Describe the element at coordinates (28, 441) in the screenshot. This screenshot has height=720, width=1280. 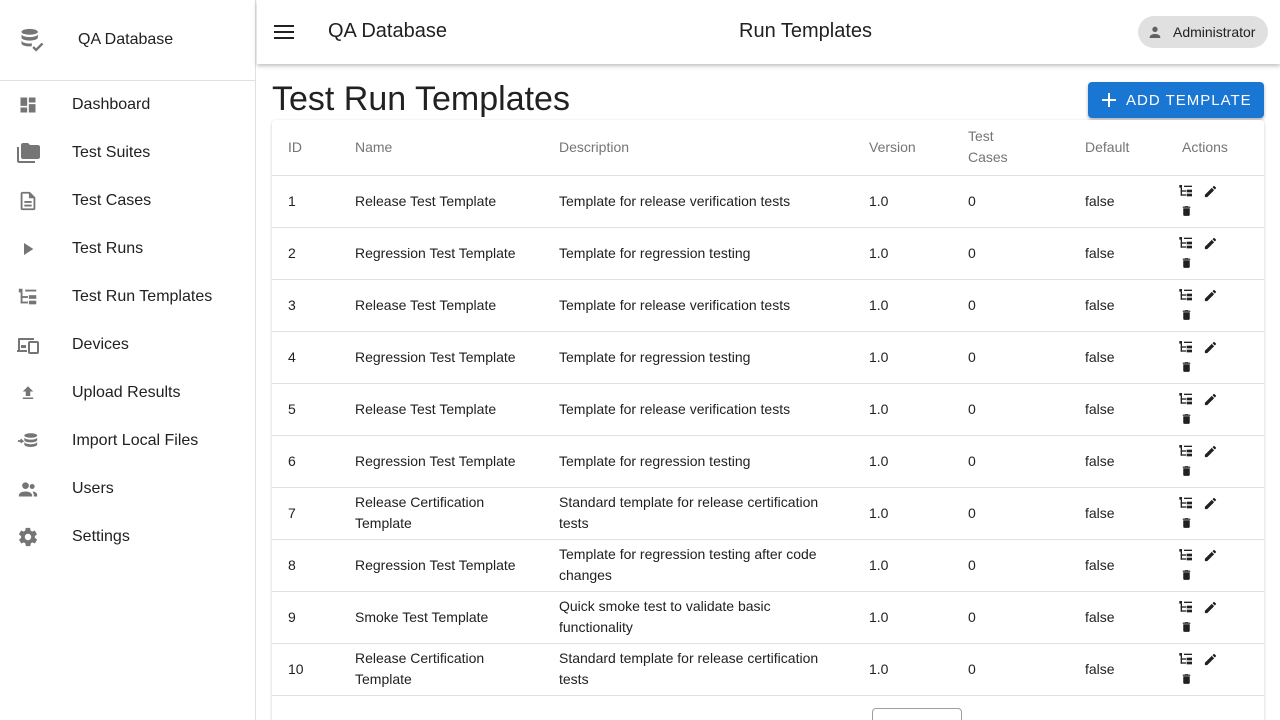
I see `import-icon` at that location.